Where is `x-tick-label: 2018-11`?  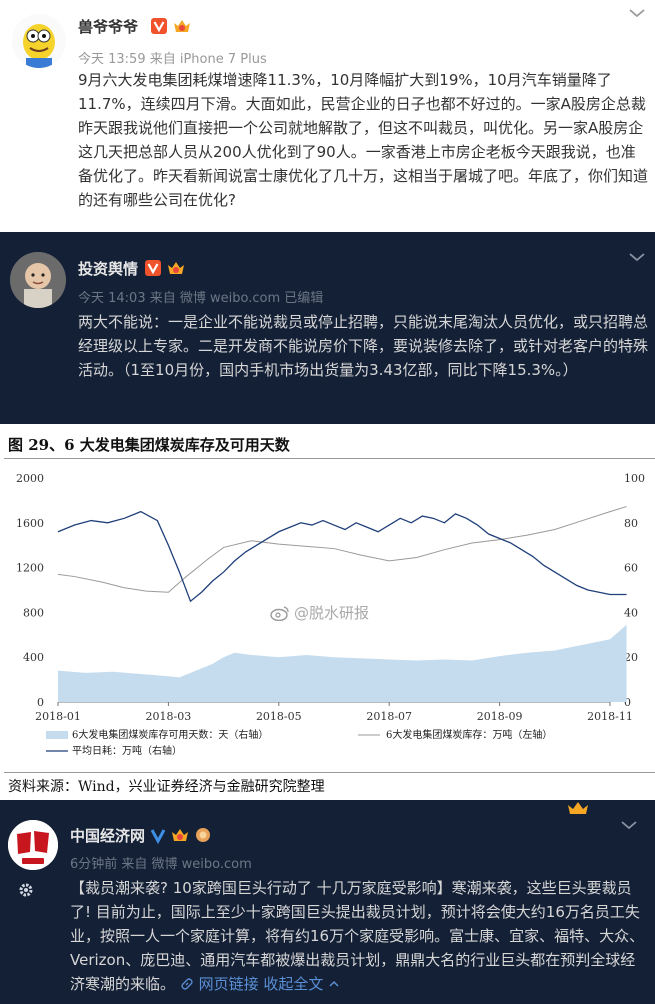 x-tick-label: 2018-11 is located at coordinates (610, 716).